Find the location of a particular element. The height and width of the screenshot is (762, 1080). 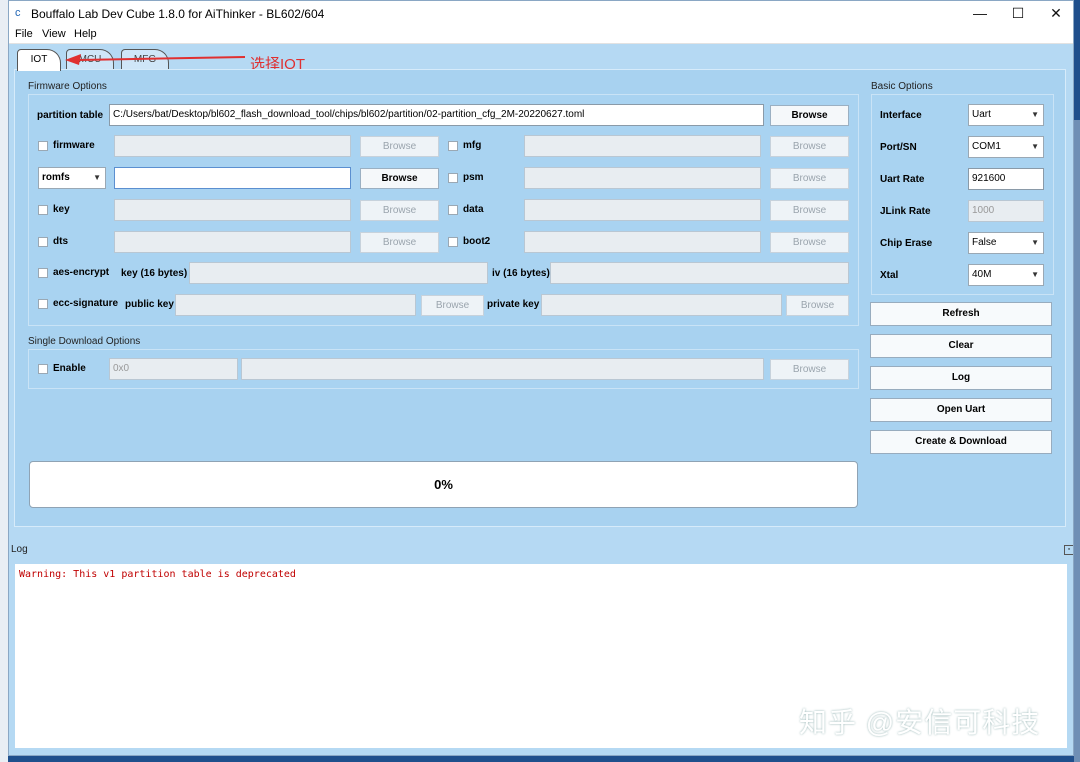

port-value: COM1 is located at coordinates (986, 146).